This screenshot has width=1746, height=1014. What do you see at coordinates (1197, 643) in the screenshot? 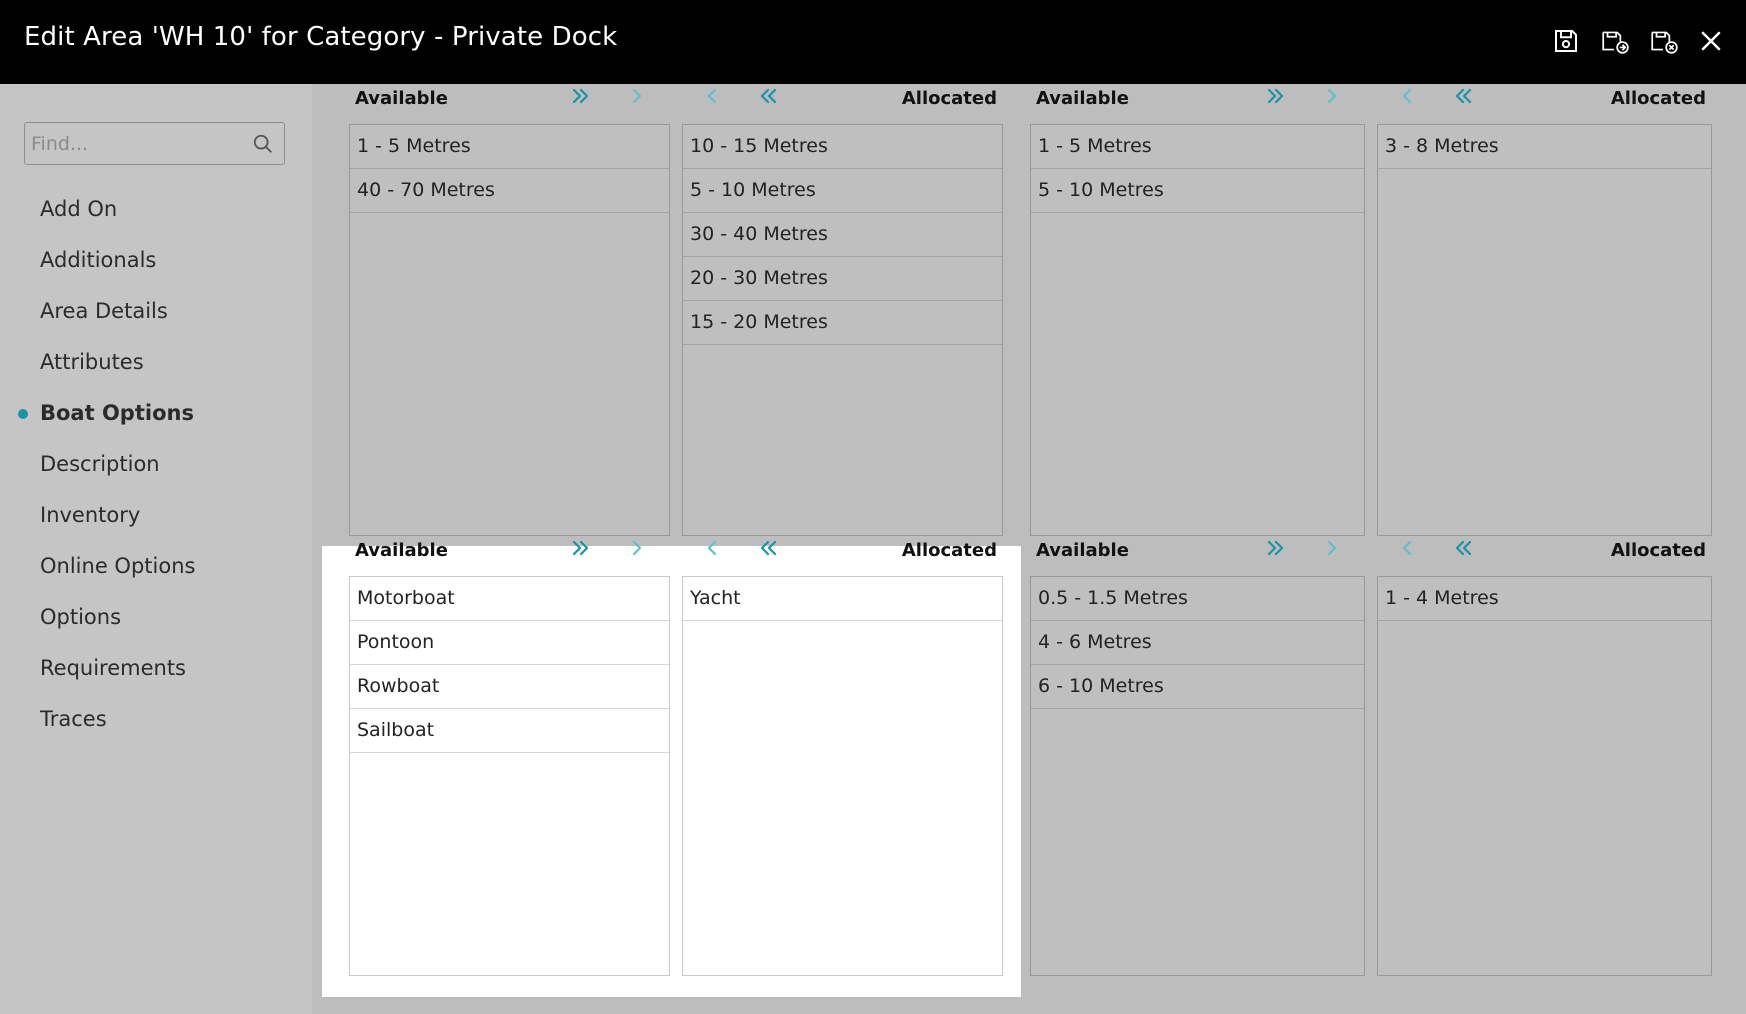
I see `list-item: 4 - 6 Metres` at bounding box center [1197, 643].